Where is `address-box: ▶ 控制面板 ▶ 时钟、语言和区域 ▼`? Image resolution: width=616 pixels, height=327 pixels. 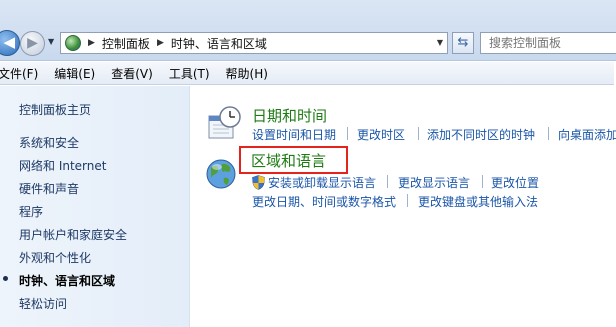
address-box: ▶ 控制面板 ▶ 时钟、语言和区域 ▼ is located at coordinates (254, 43).